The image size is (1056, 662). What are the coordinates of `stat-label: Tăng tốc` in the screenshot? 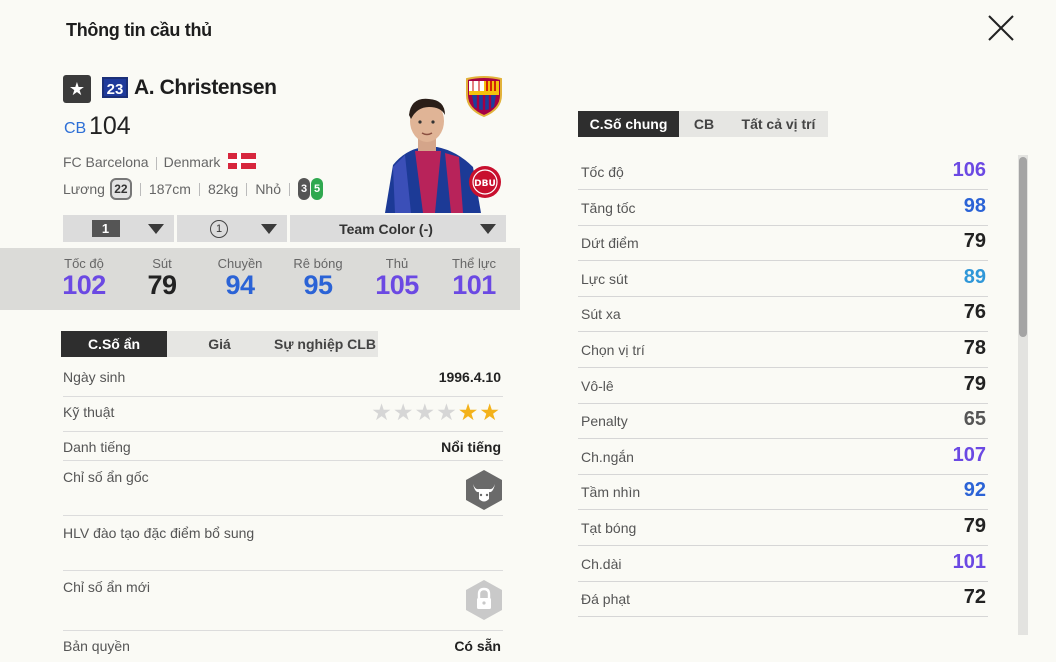 It's located at (608, 207).